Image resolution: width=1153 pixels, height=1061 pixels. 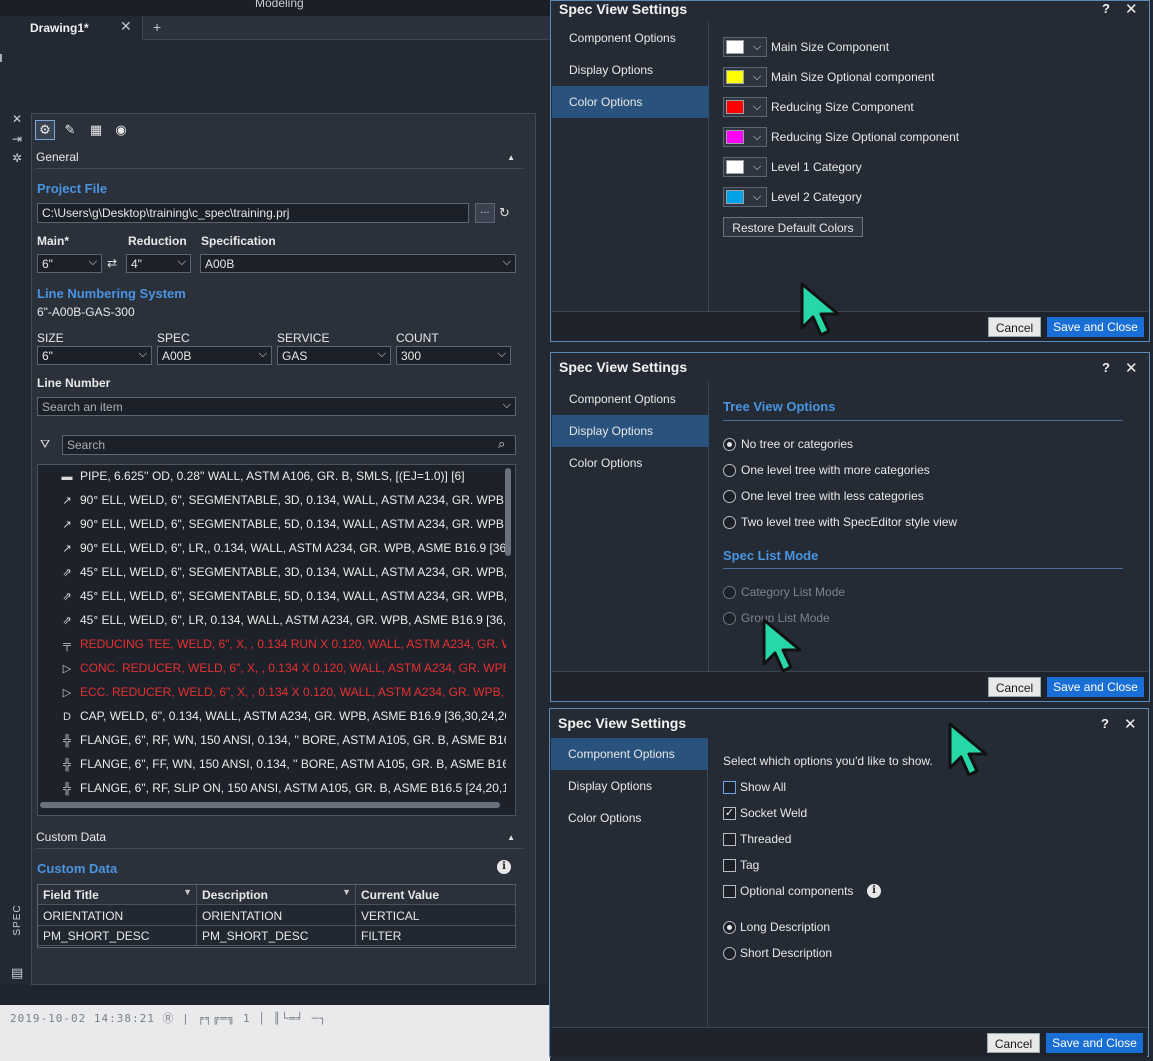 I want to click on option-checkbox-label: Tag, so click(x=749, y=865).